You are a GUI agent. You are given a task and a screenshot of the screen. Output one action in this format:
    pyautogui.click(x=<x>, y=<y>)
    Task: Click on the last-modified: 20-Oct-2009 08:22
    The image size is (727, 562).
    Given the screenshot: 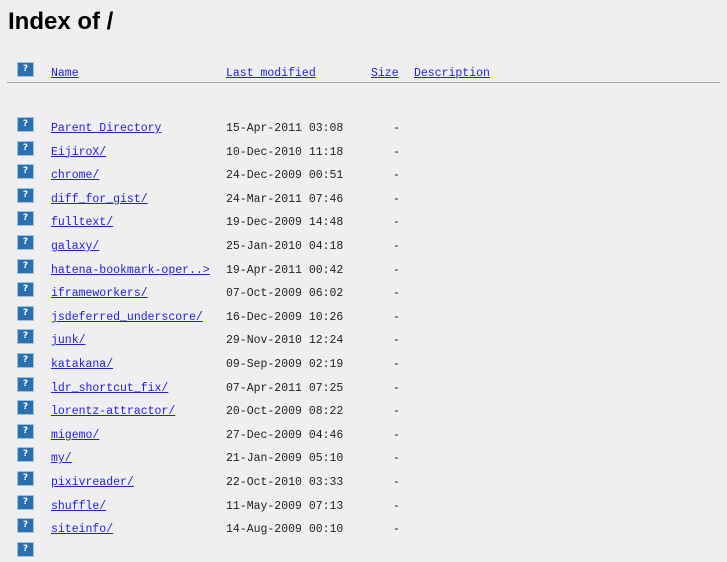 What is the action you would take?
    pyautogui.click(x=285, y=412)
    